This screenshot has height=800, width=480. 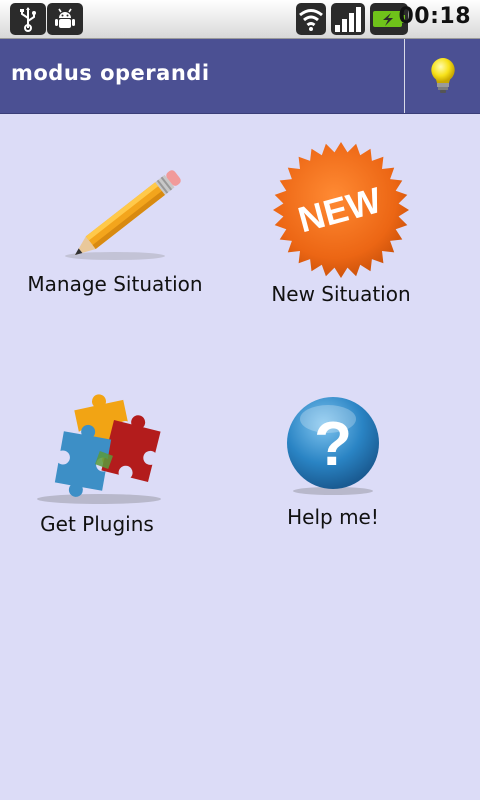 What do you see at coordinates (65, 19) in the screenshot?
I see `debug-icon` at bounding box center [65, 19].